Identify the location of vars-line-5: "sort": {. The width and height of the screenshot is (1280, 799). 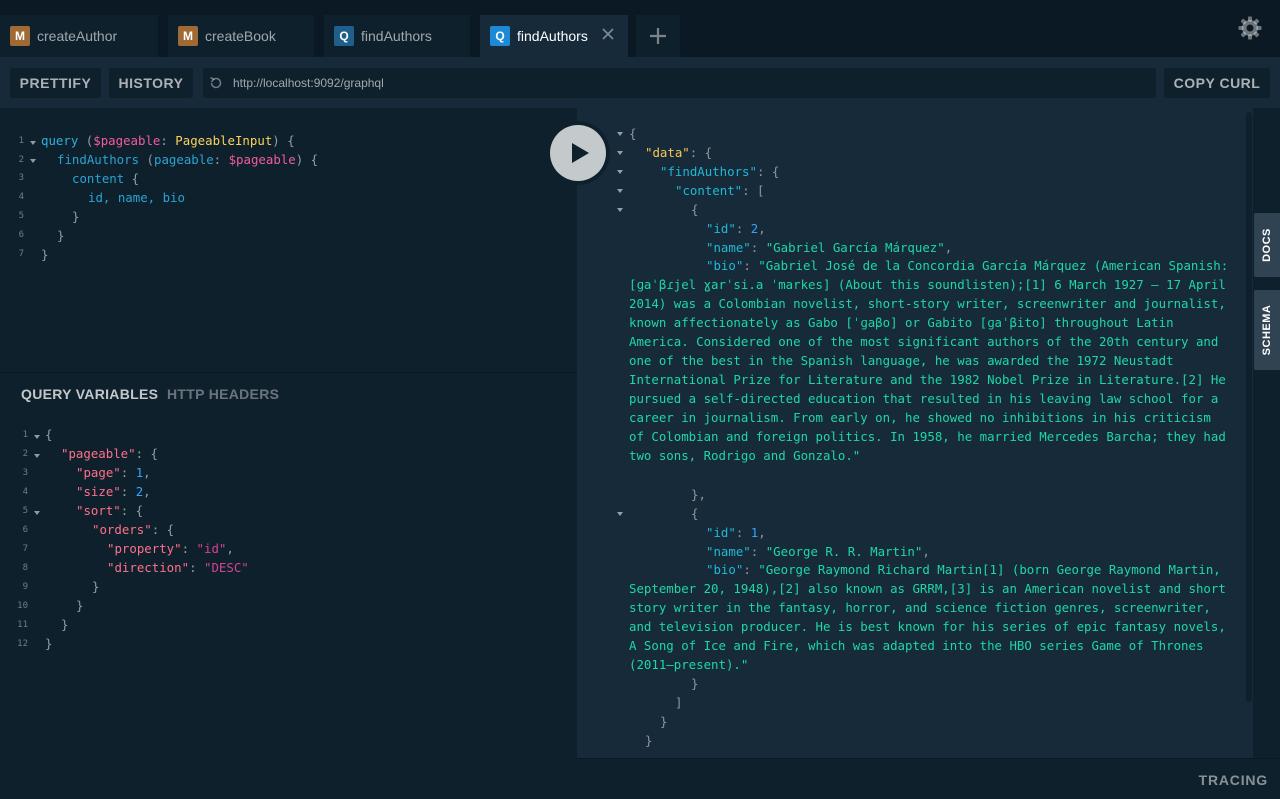
(110, 510).